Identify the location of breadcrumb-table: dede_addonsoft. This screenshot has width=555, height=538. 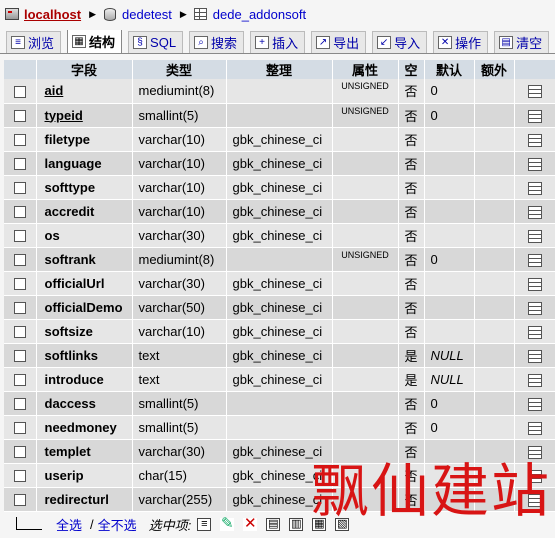
(249, 14).